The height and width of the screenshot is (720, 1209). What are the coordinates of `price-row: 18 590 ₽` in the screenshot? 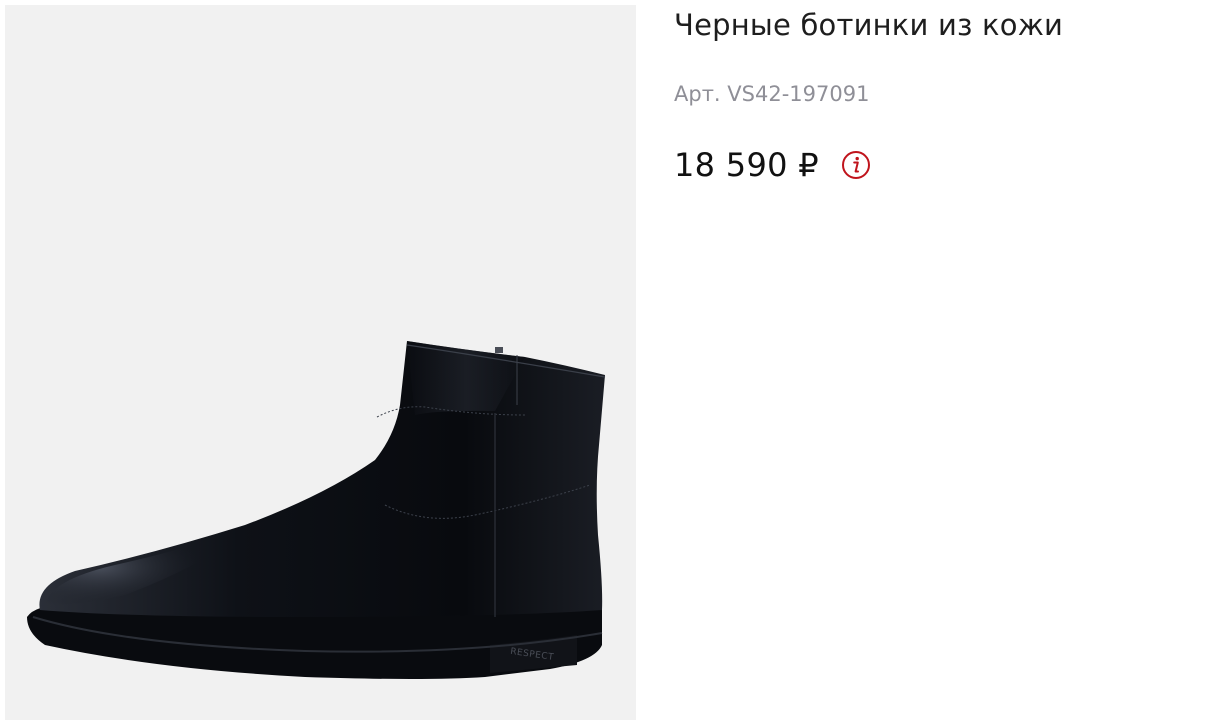 It's located at (772, 165).